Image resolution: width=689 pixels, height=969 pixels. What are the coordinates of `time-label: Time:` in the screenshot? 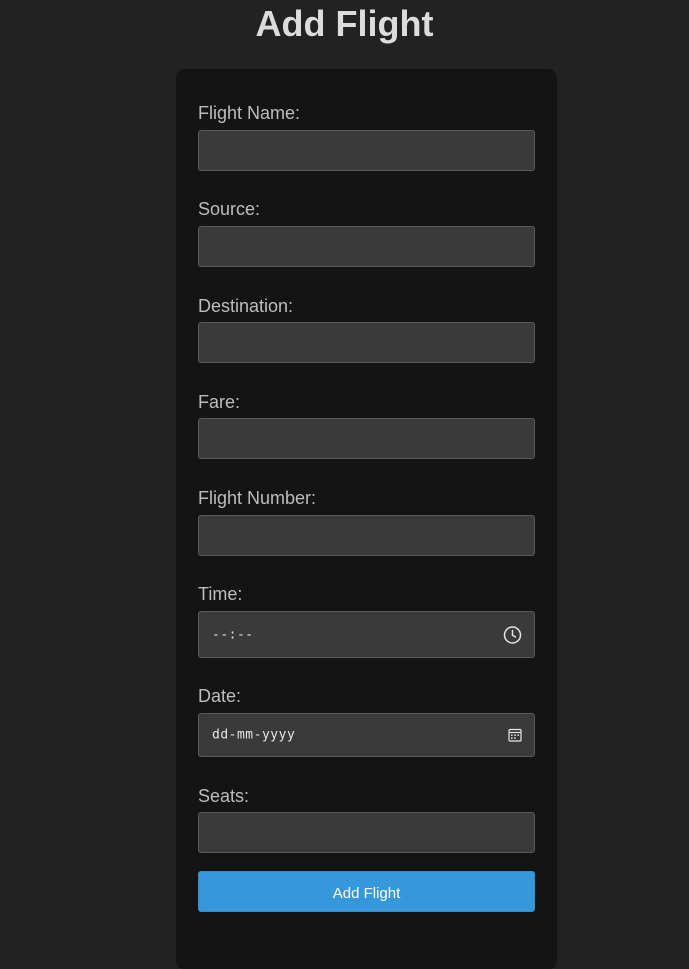 It's located at (220, 594).